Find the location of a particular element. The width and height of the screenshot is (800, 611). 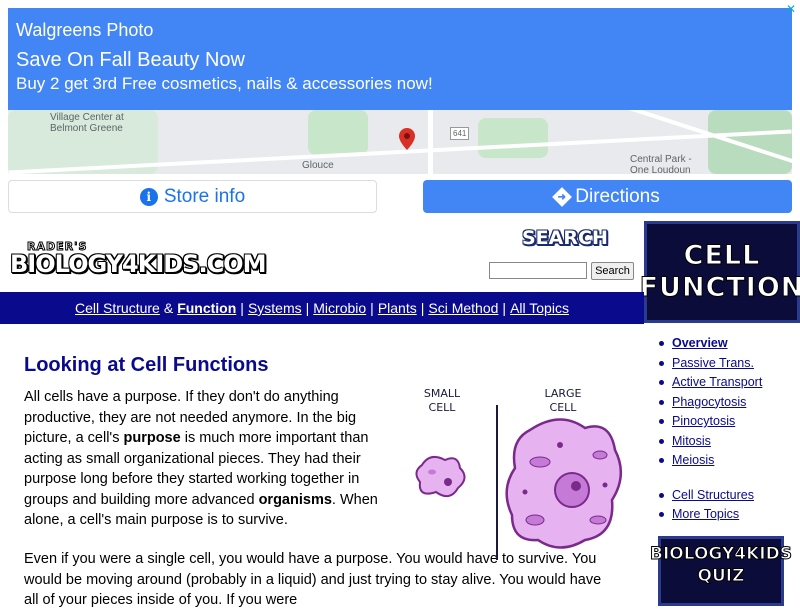

sidebar-item-phagocytosis: Phagocytosis is located at coordinates (728, 404).